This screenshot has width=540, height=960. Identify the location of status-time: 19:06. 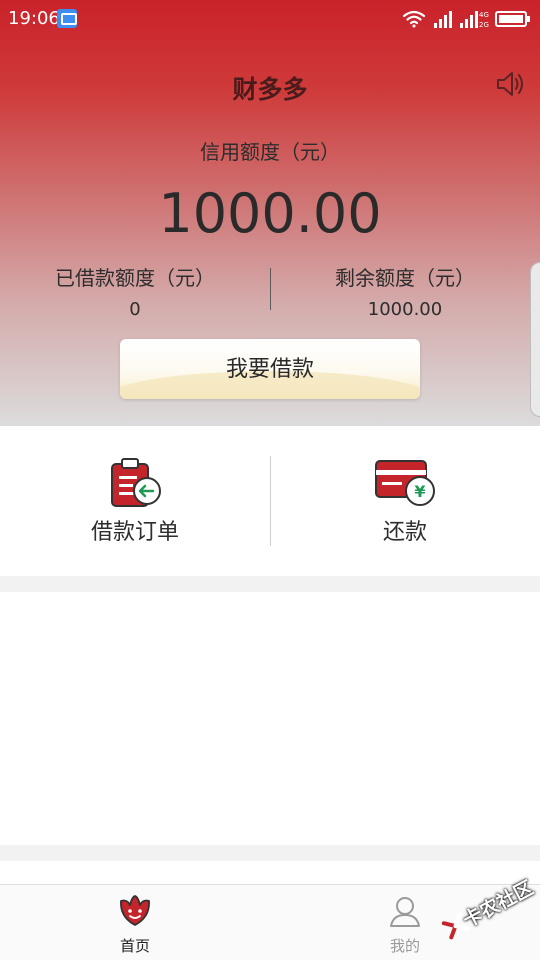
(34, 18).